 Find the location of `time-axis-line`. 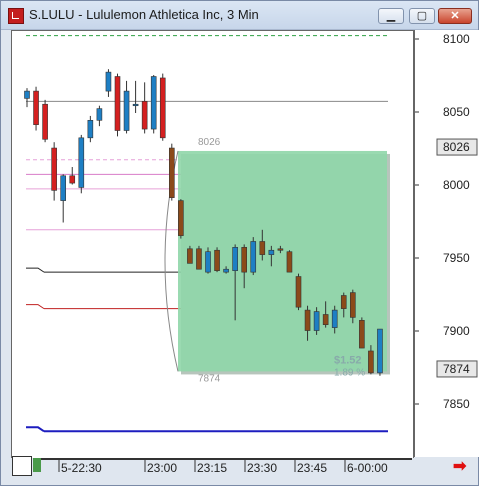

time-axis-line is located at coordinates (226, 459).